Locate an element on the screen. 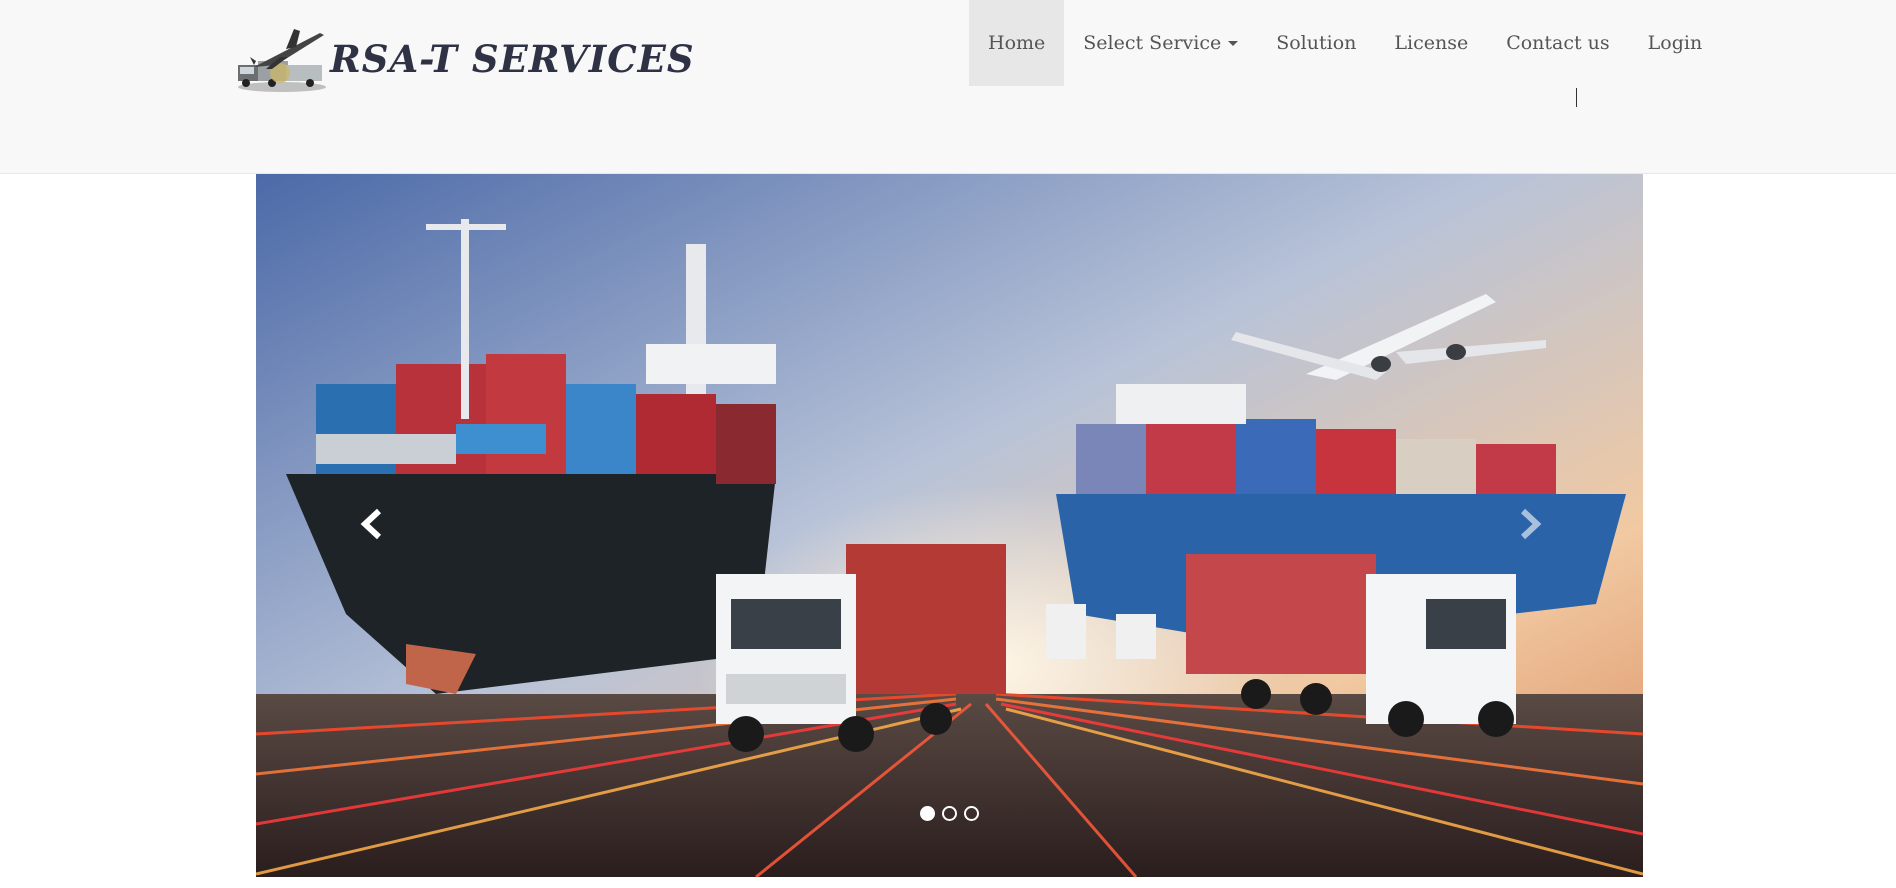 This screenshot has width=1896, height=888. chevron-right-icon is located at coordinates (1531, 524).